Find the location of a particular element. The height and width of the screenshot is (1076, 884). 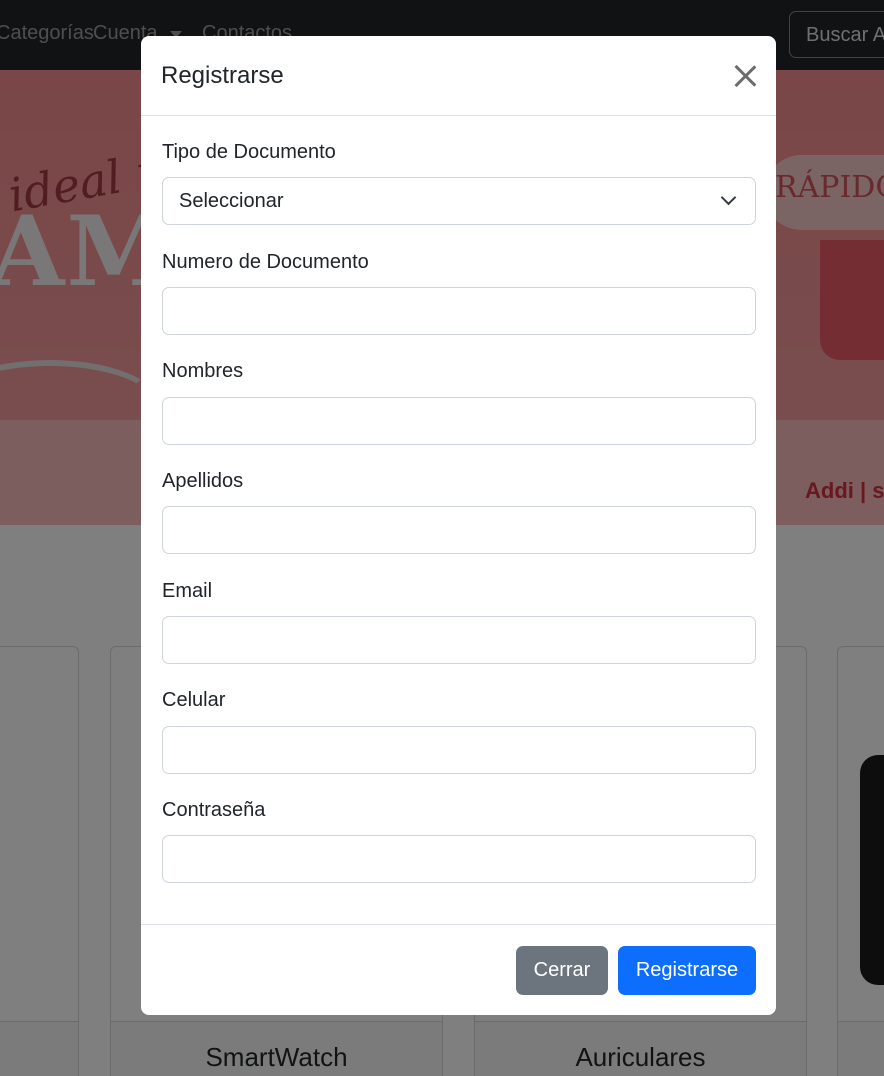

phone-field is located at coordinates (459, 750).